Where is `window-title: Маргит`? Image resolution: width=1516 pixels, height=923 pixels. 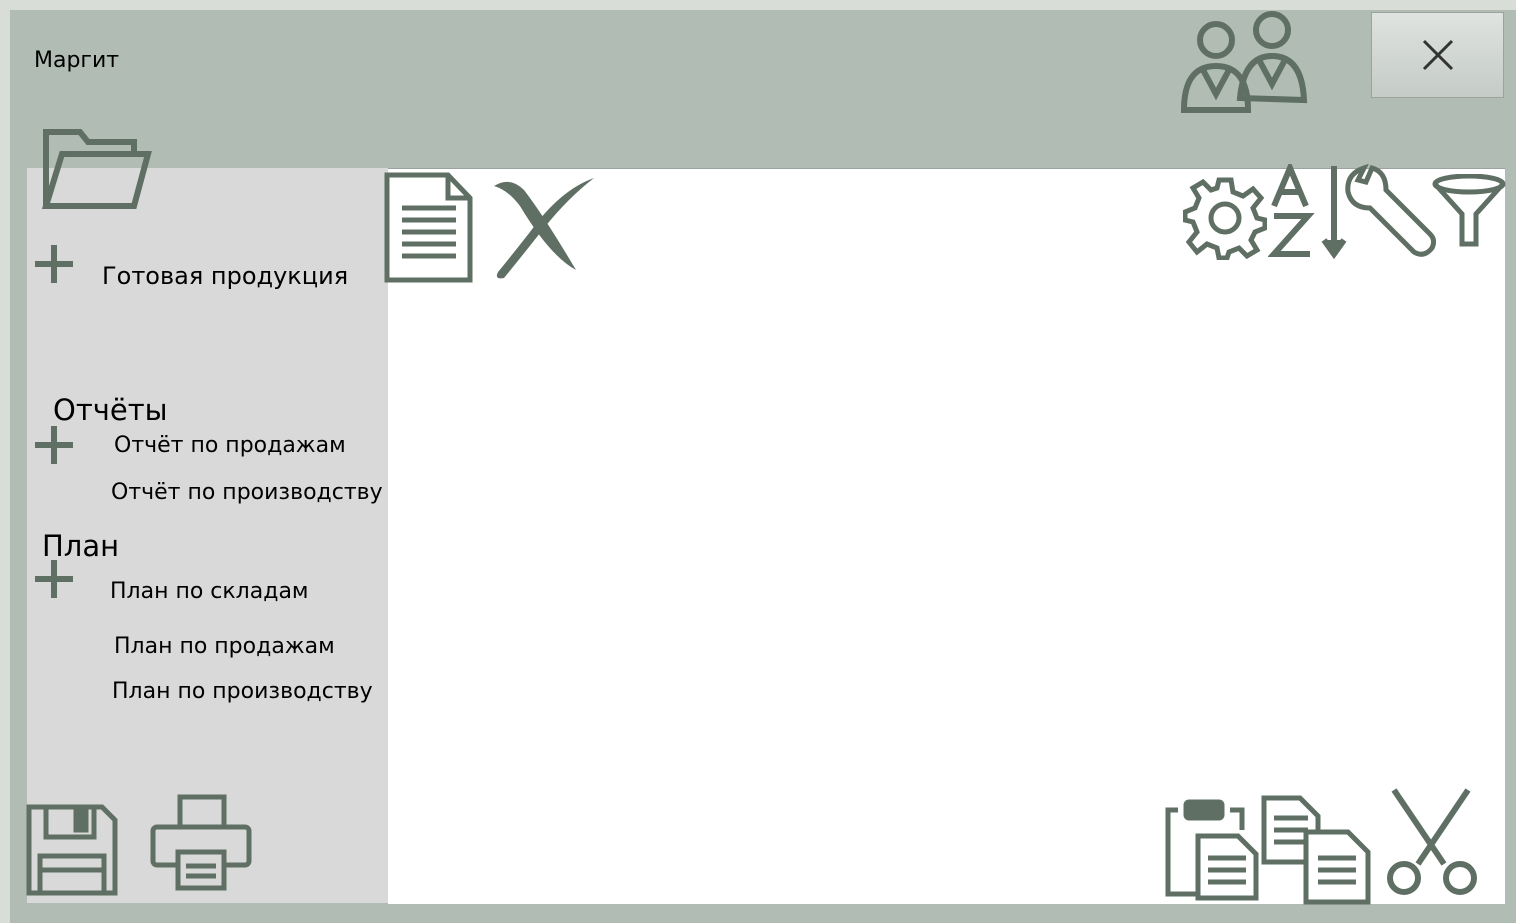
window-title: Маргит is located at coordinates (77, 60).